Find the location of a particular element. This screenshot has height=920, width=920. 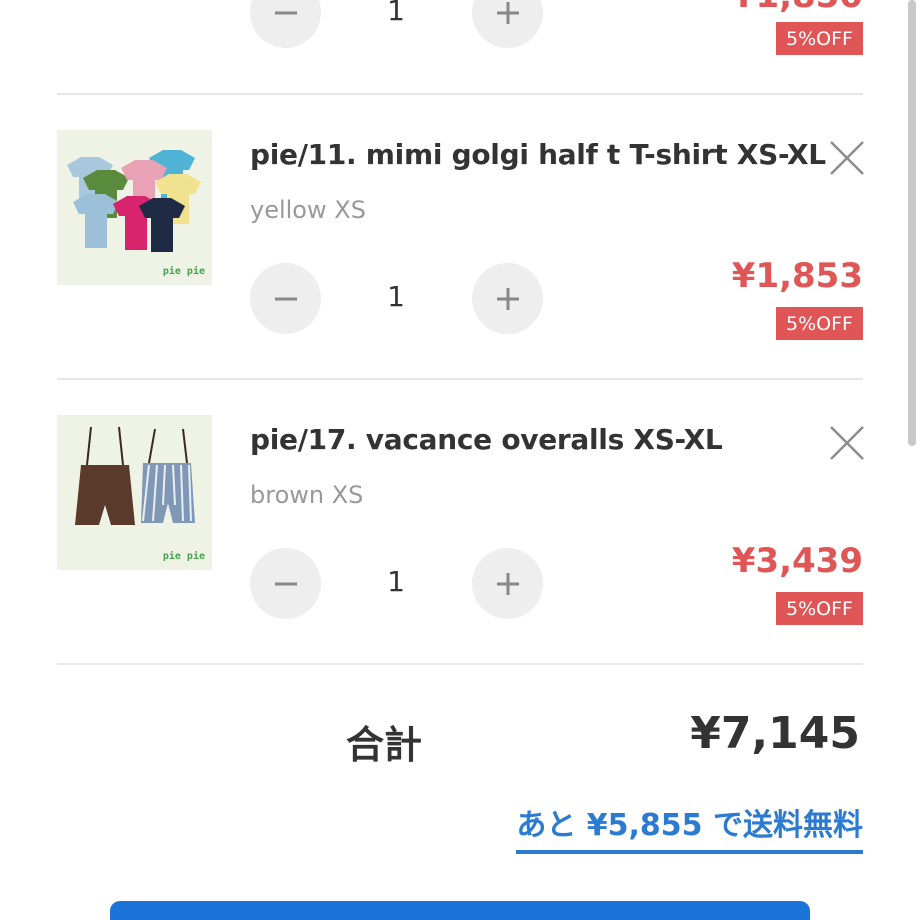

free-shipping-link: あと ¥5,855 で送料無料 is located at coordinates (689, 827).